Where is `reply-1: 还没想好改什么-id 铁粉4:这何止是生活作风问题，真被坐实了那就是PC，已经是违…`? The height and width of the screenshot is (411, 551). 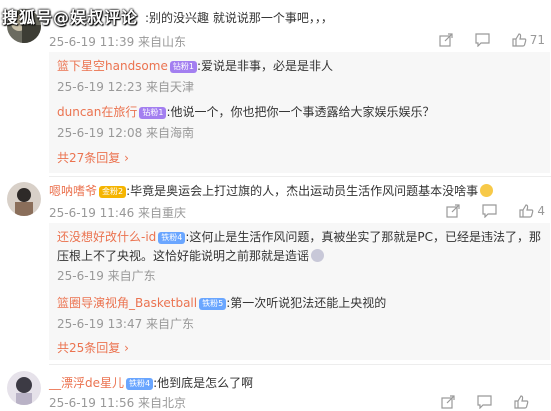 reply-1: 还没想好改什么-id 铁粉4:这何止是生活作风问题，真被坐实了那就是PC，已经是违… is located at coordinates (299, 237).